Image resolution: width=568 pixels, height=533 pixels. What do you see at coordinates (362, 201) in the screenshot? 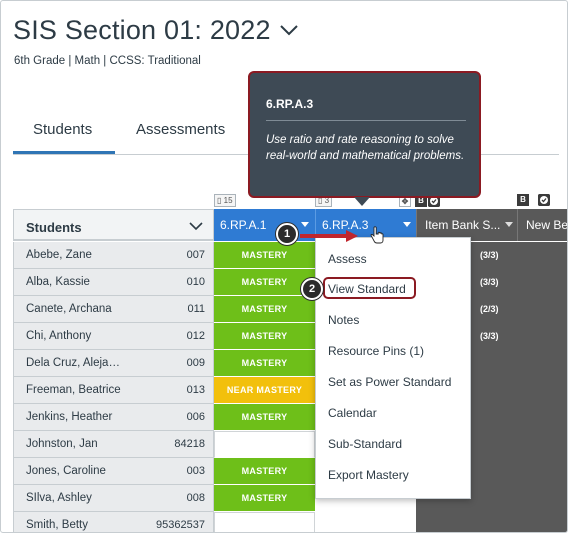
I see `tooltip-pointer` at bounding box center [362, 201].